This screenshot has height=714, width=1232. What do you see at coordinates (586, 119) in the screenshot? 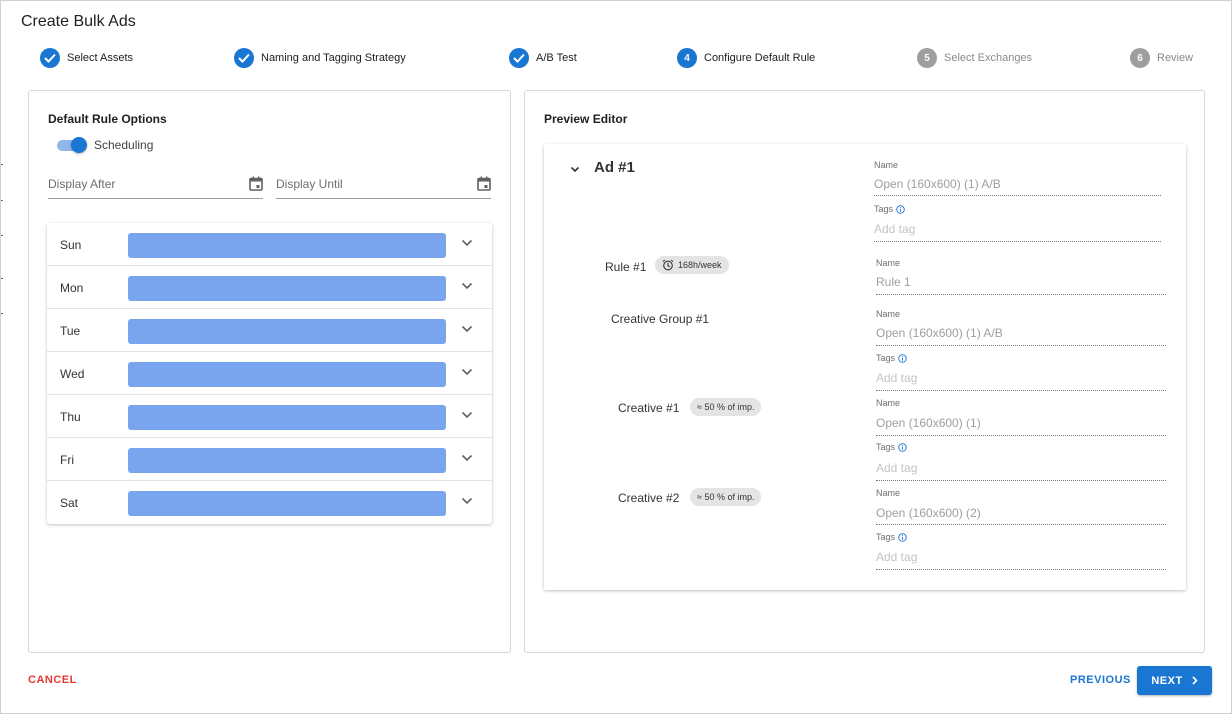
I see `panel-title: Preview Editor` at bounding box center [586, 119].